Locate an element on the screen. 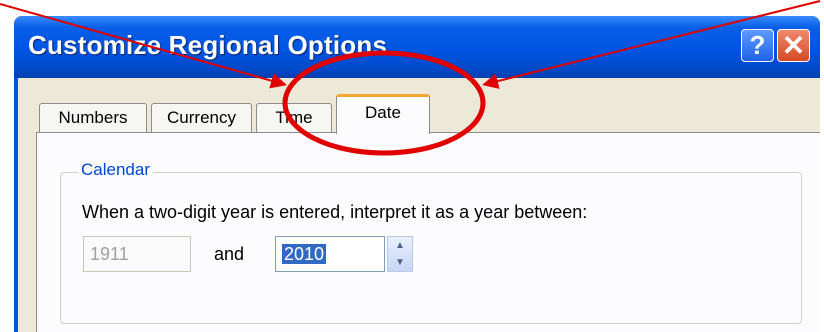 The height and width of the screenshot is (332, 824). spin-up-icon: ▲ is located at coordinates (400, 245).